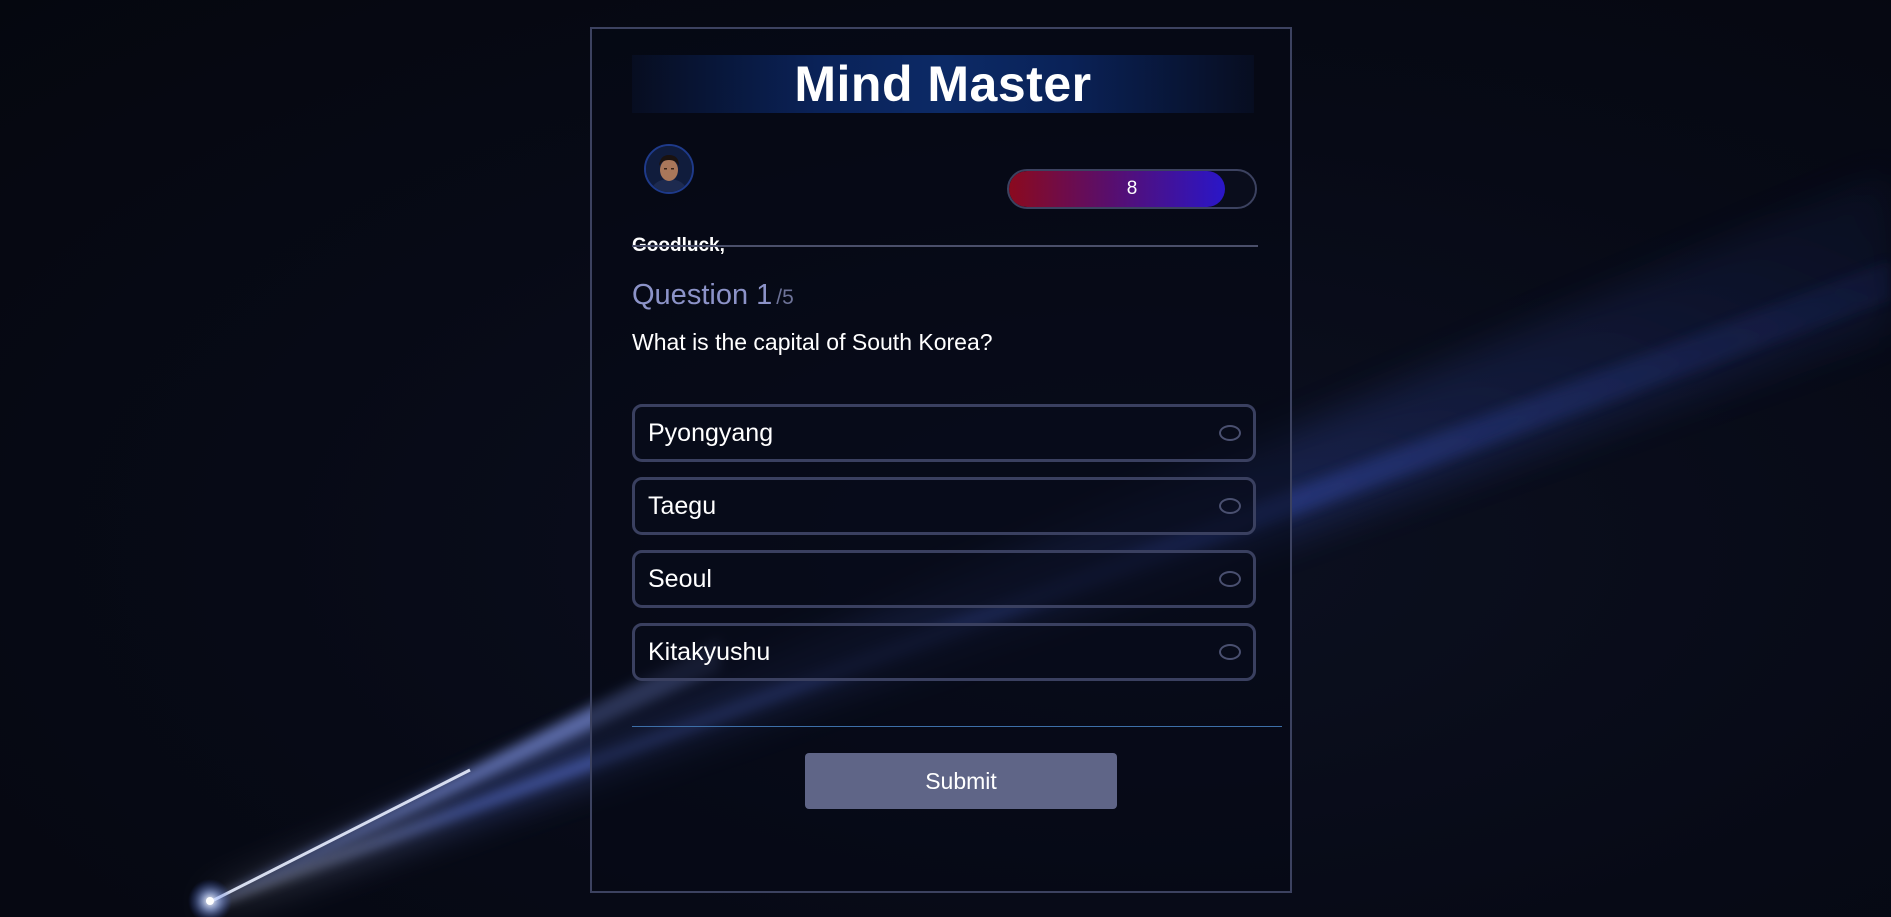 Image resolution: width=1891 pixels, height=917 pixels. I want to click on user-avatar-image, so click(669, 169).